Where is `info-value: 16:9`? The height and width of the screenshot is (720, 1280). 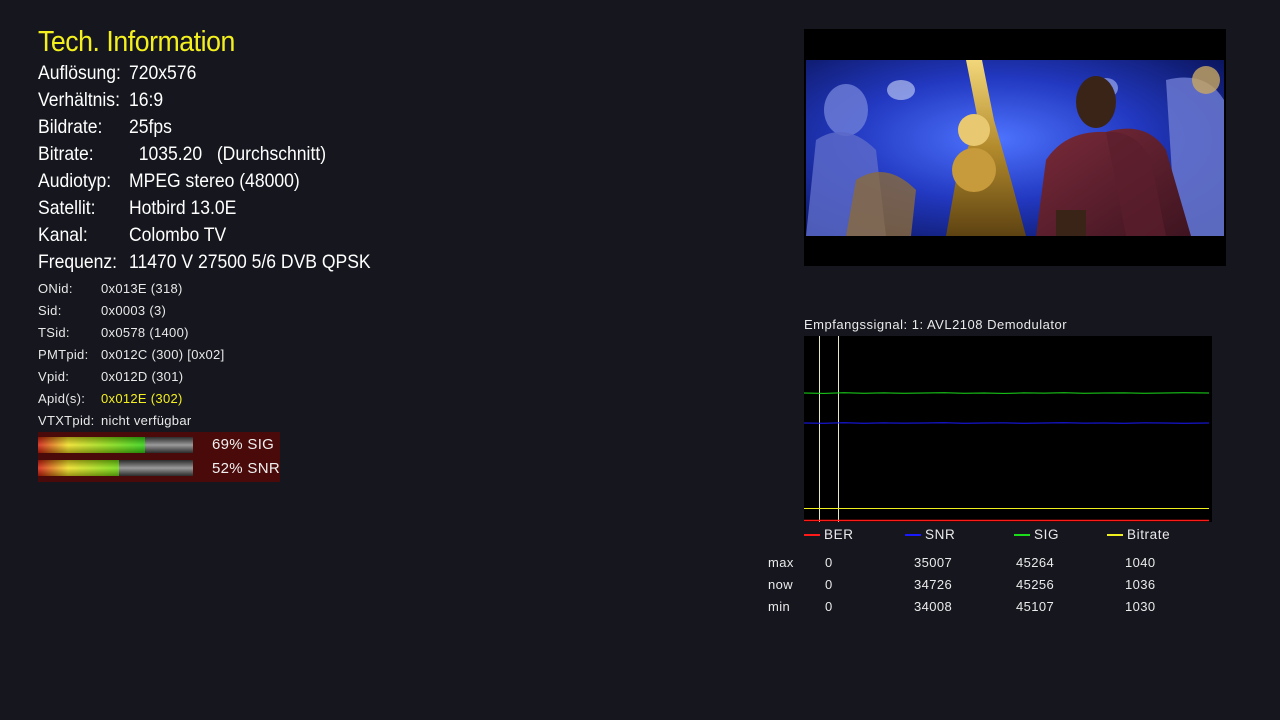
info-value: 16:9 is located at coordinates (146, 100).